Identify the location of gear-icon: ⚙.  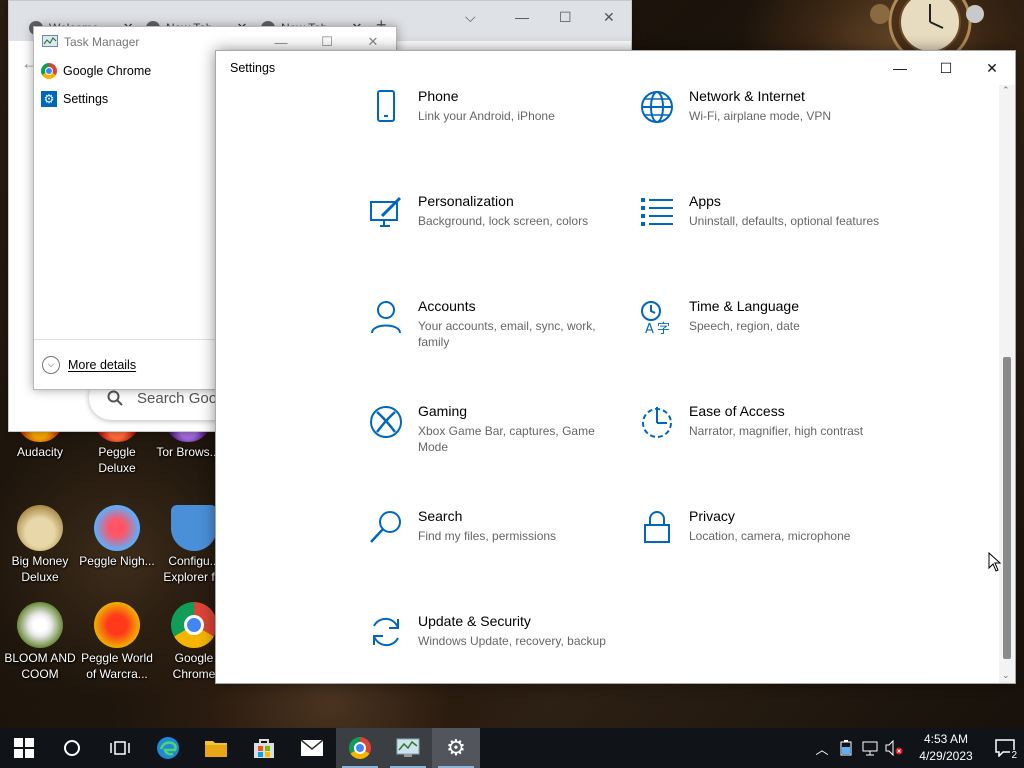
(456, 747).